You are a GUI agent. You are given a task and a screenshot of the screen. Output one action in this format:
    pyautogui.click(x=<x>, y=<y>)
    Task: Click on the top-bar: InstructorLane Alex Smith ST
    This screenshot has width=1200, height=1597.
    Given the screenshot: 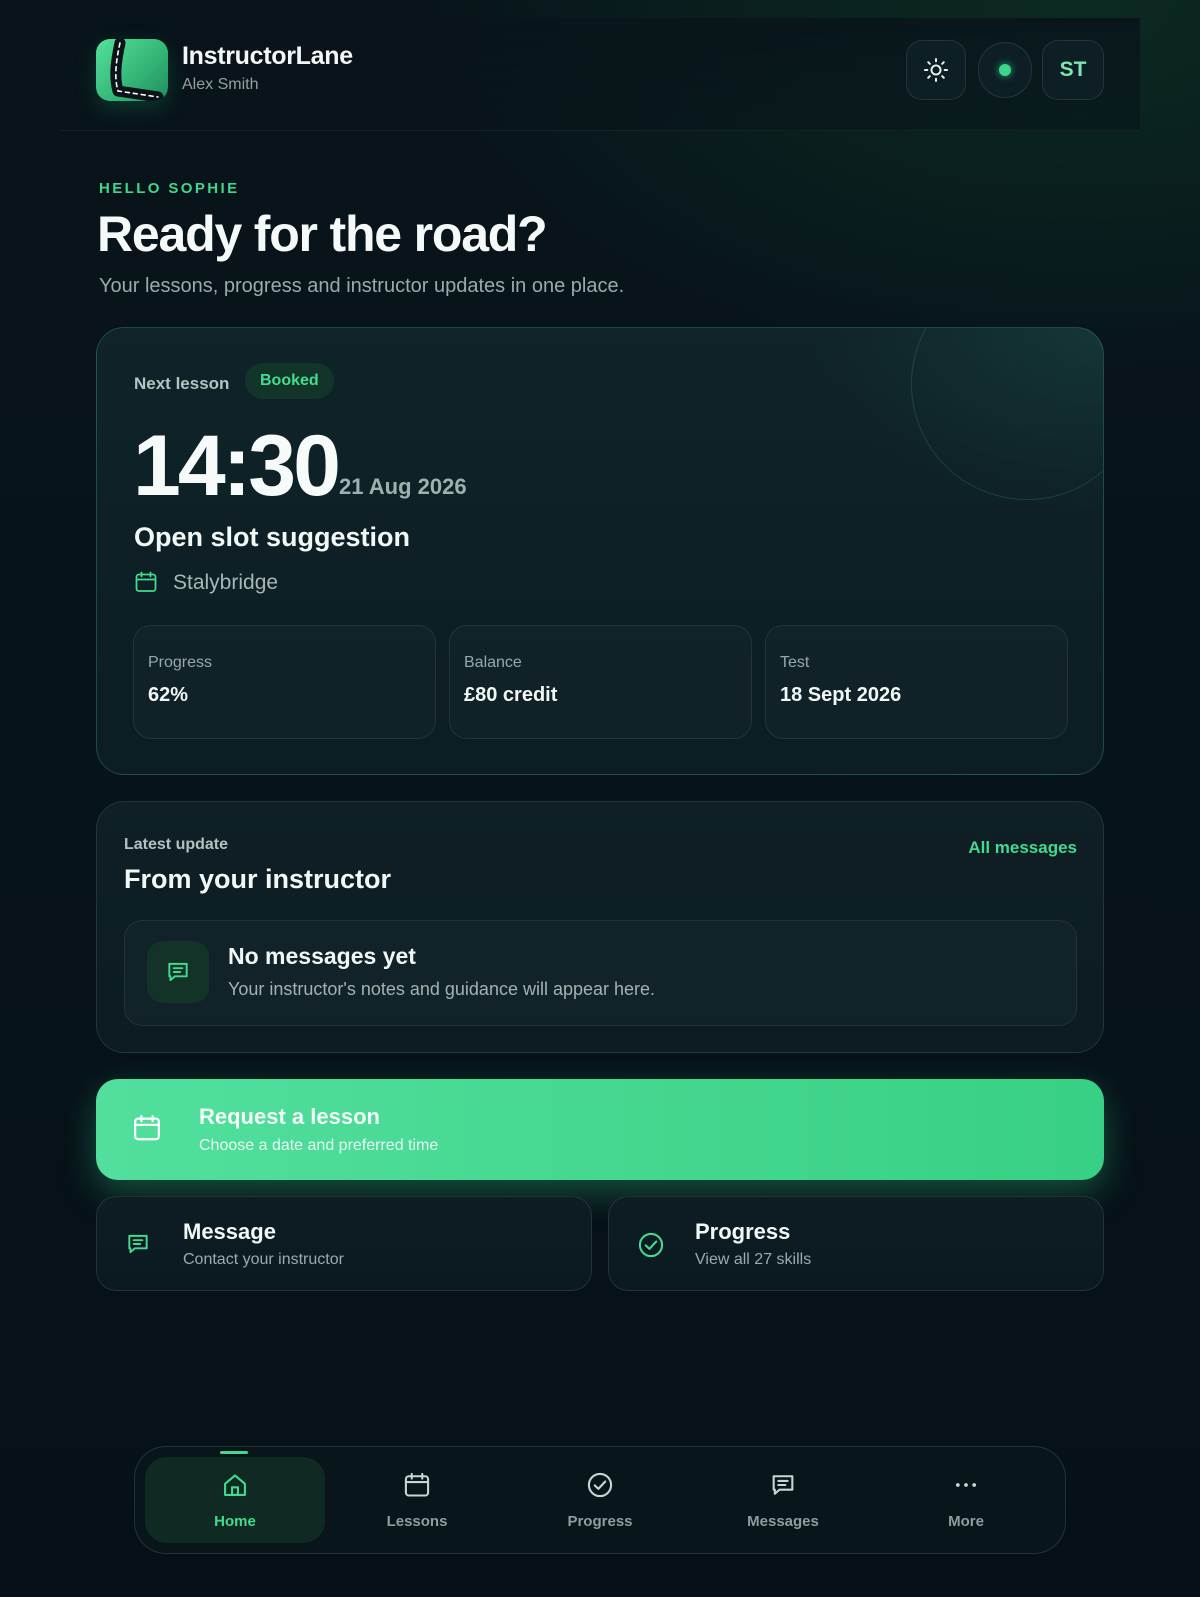 What is the action you would take?
    pyautogui.click(x=600, y=74)
    